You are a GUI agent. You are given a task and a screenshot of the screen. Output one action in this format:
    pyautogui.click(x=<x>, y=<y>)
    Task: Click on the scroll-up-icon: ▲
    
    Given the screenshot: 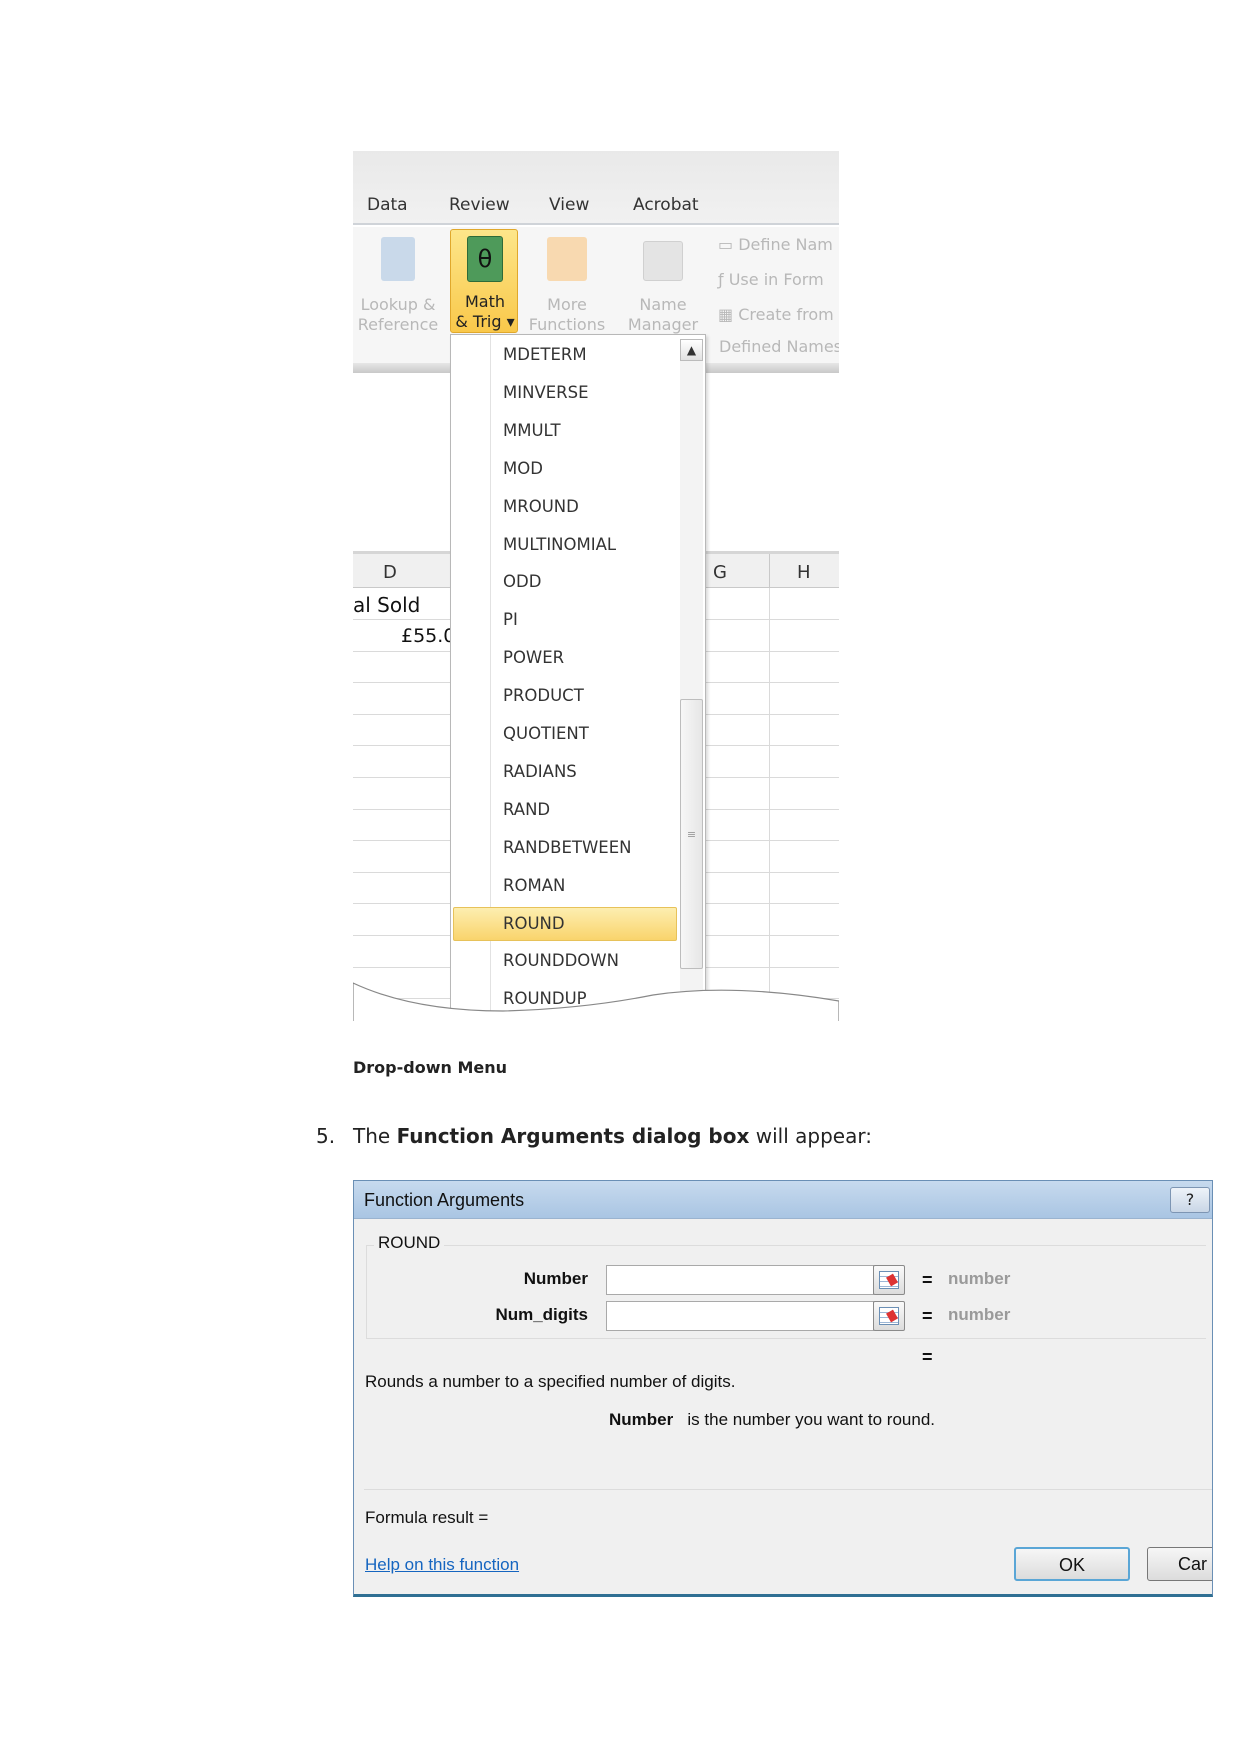 What is the action you would take?
    pyautogui.click(x=691, y=350)
    